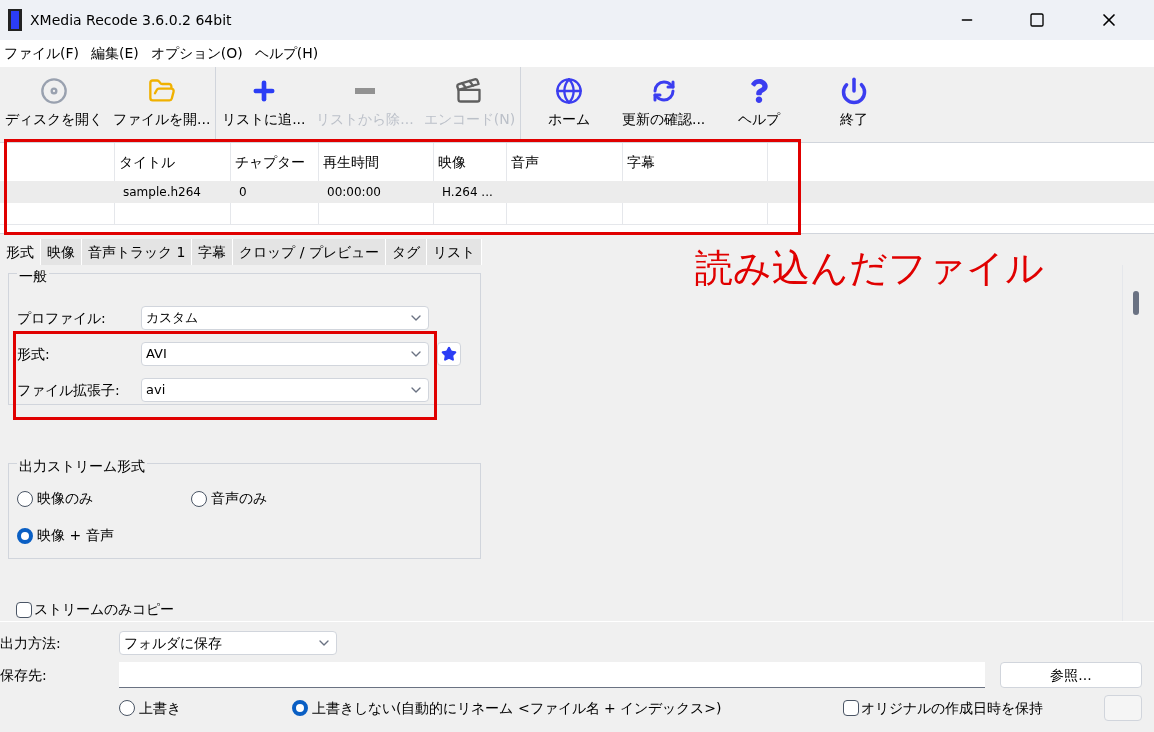 This screenshot has width=1154, height=732. I want to click on toolbar-button: 終了, so click(854, 103).